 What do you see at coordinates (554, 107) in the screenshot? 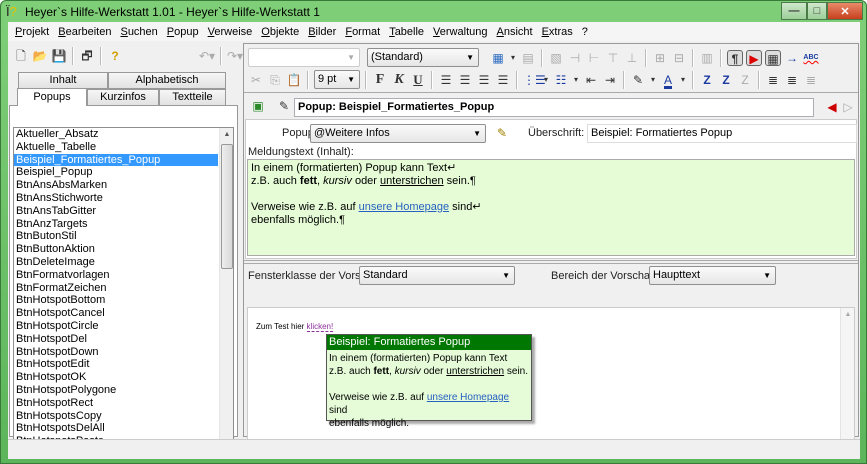
I see `topic-title-field: Popup: Beispiel_Formatiertes_Popup` at bounding box center [554, 107].